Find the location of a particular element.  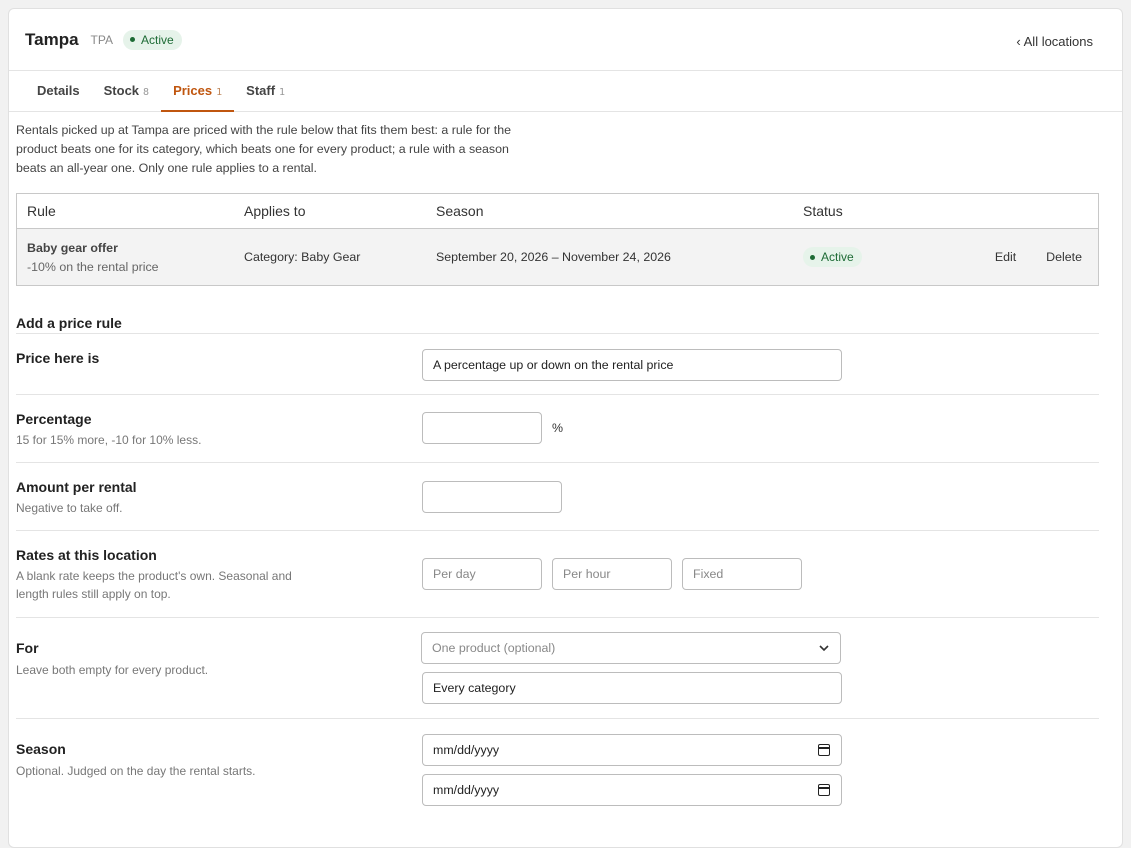

tab-stock: Stock 8 is located at coordinates (126, 91).